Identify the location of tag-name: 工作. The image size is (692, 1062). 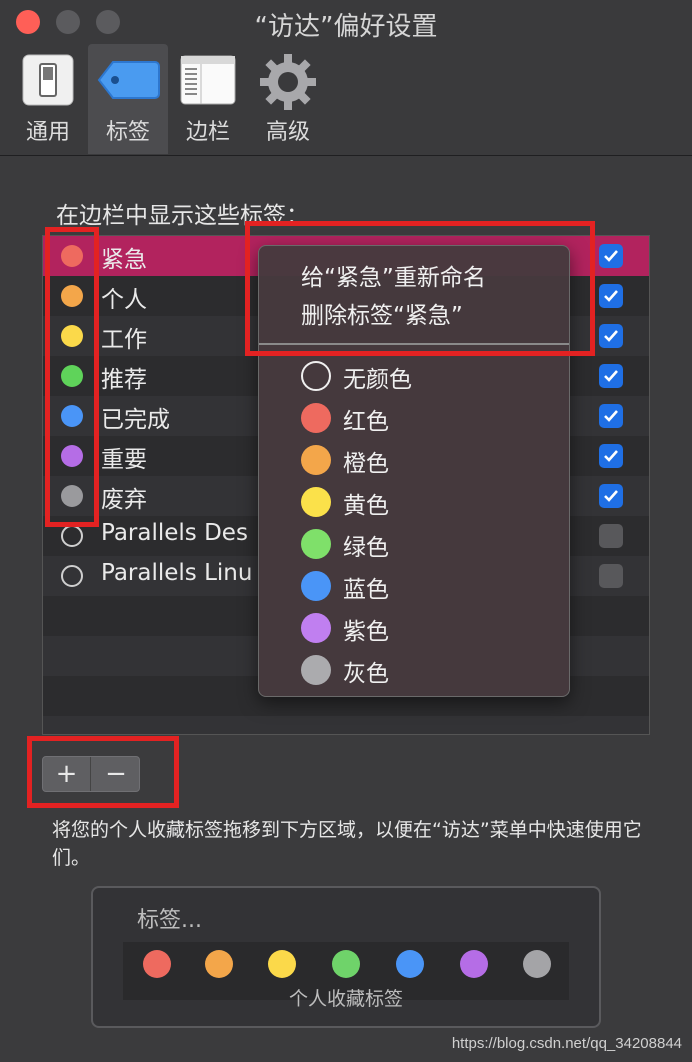
(124, 340).